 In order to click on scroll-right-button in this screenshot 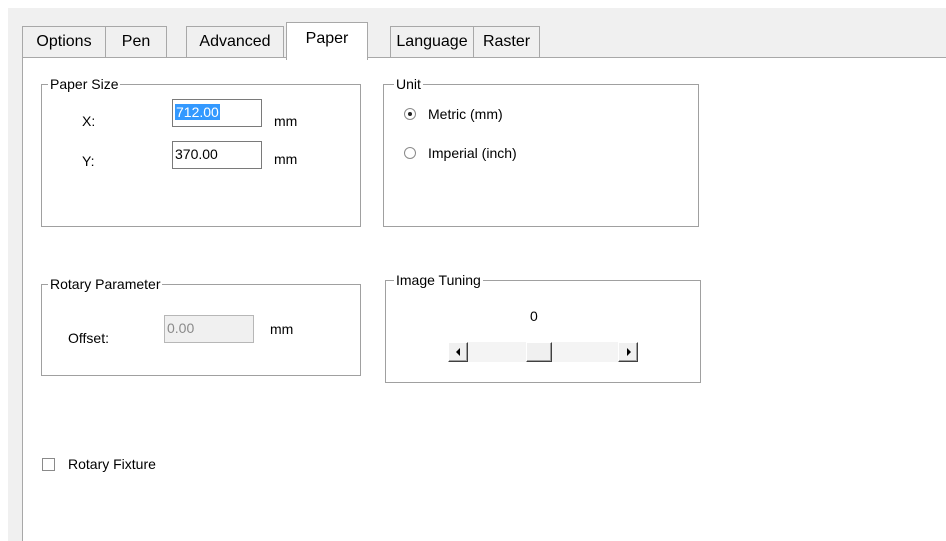, I will do `click(628, 352)`.